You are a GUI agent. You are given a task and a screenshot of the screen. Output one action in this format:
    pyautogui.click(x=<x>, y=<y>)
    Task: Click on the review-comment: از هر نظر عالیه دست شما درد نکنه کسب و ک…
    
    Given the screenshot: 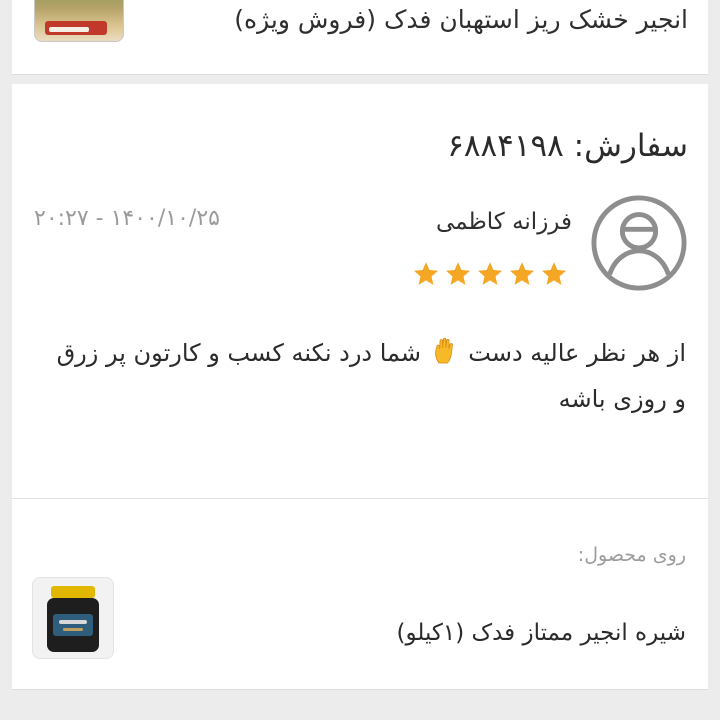 What is the action you would take?
    pyautogui.click(x=369, y=376)
    